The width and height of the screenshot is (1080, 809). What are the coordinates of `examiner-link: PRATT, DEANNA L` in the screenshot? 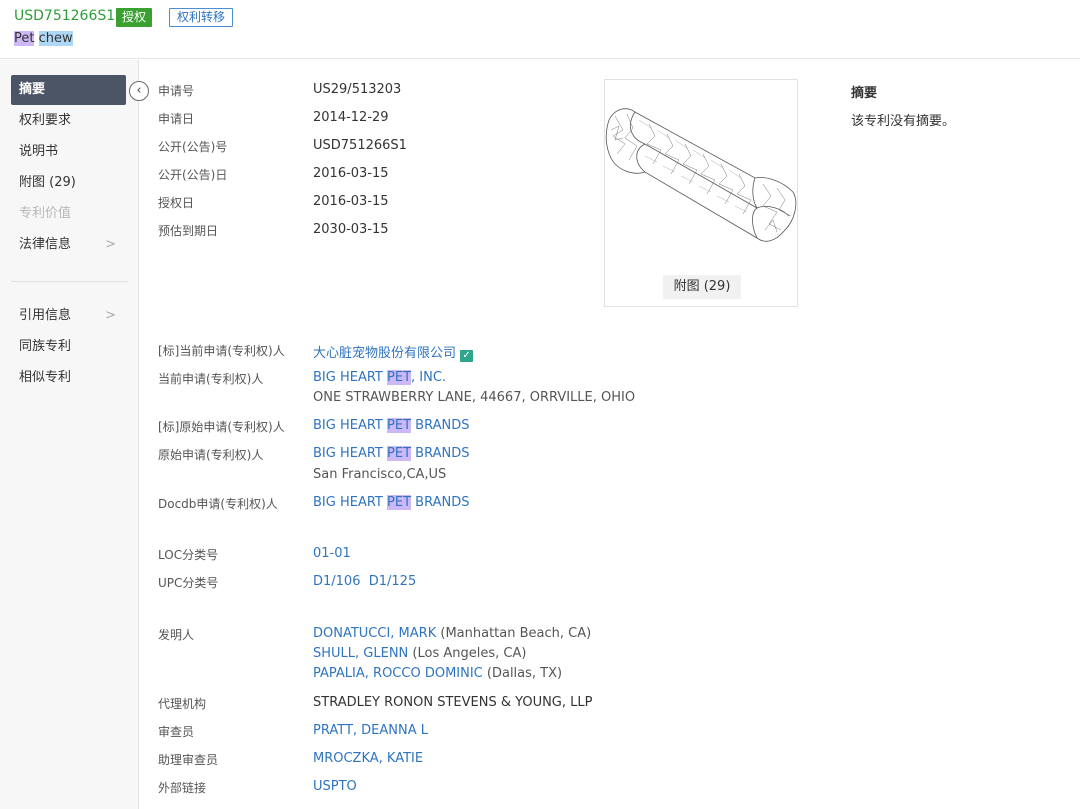 It's located at (370, 730).